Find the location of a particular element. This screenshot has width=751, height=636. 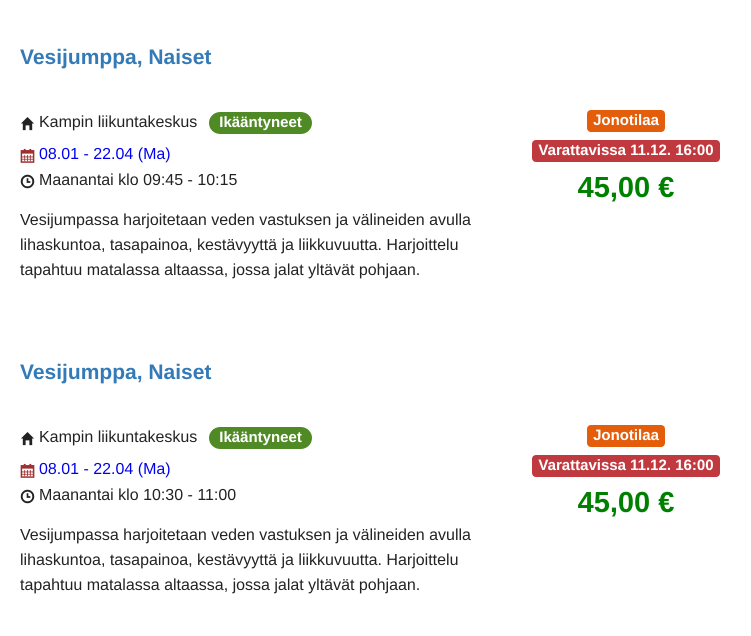

schedule: Maanantai klo 10:30 - 11:00 is located at coordinates (137, 496).